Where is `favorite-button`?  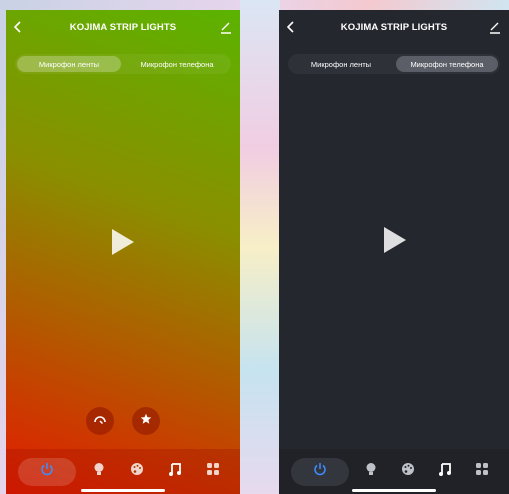 favorite-button is located at coordinates (146, 421).